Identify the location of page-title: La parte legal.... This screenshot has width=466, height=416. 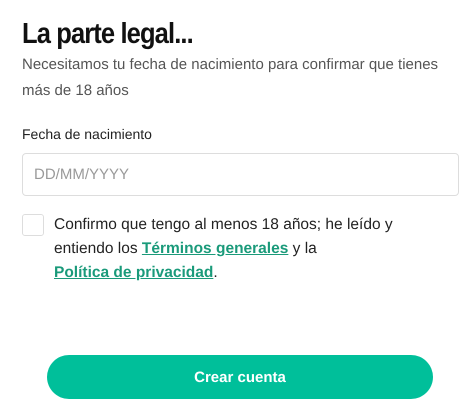
(107, 34).